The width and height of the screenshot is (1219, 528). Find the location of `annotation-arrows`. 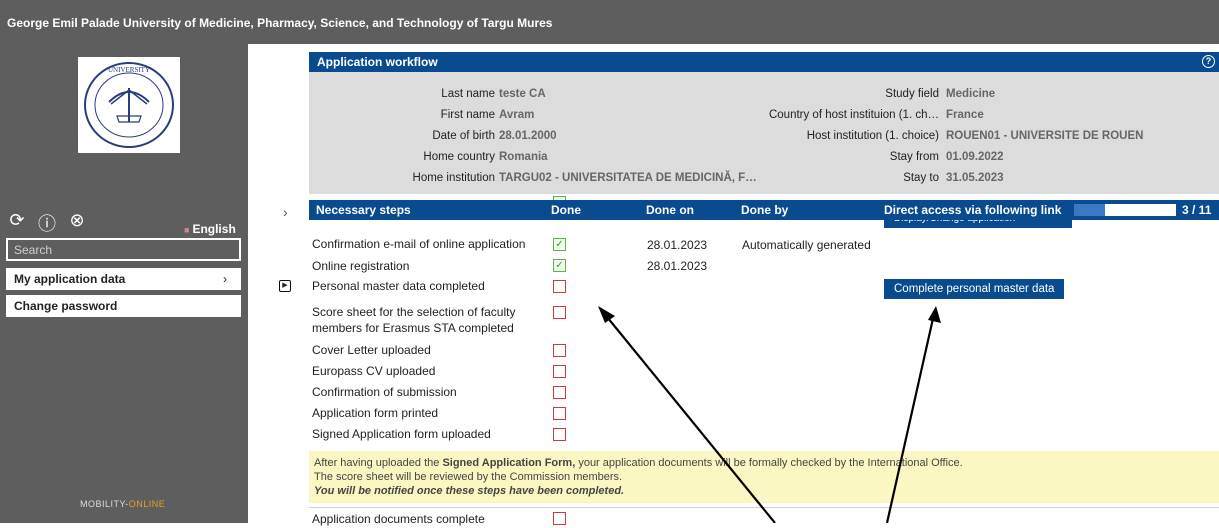

annotation-arrows is located at coordinates (769, 414).